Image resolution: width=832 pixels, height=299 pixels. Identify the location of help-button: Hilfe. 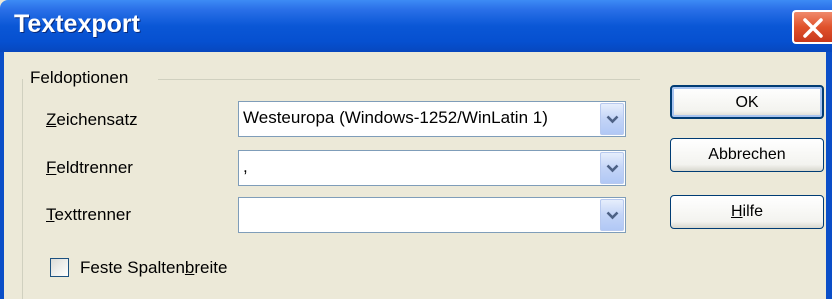
(747, 212).